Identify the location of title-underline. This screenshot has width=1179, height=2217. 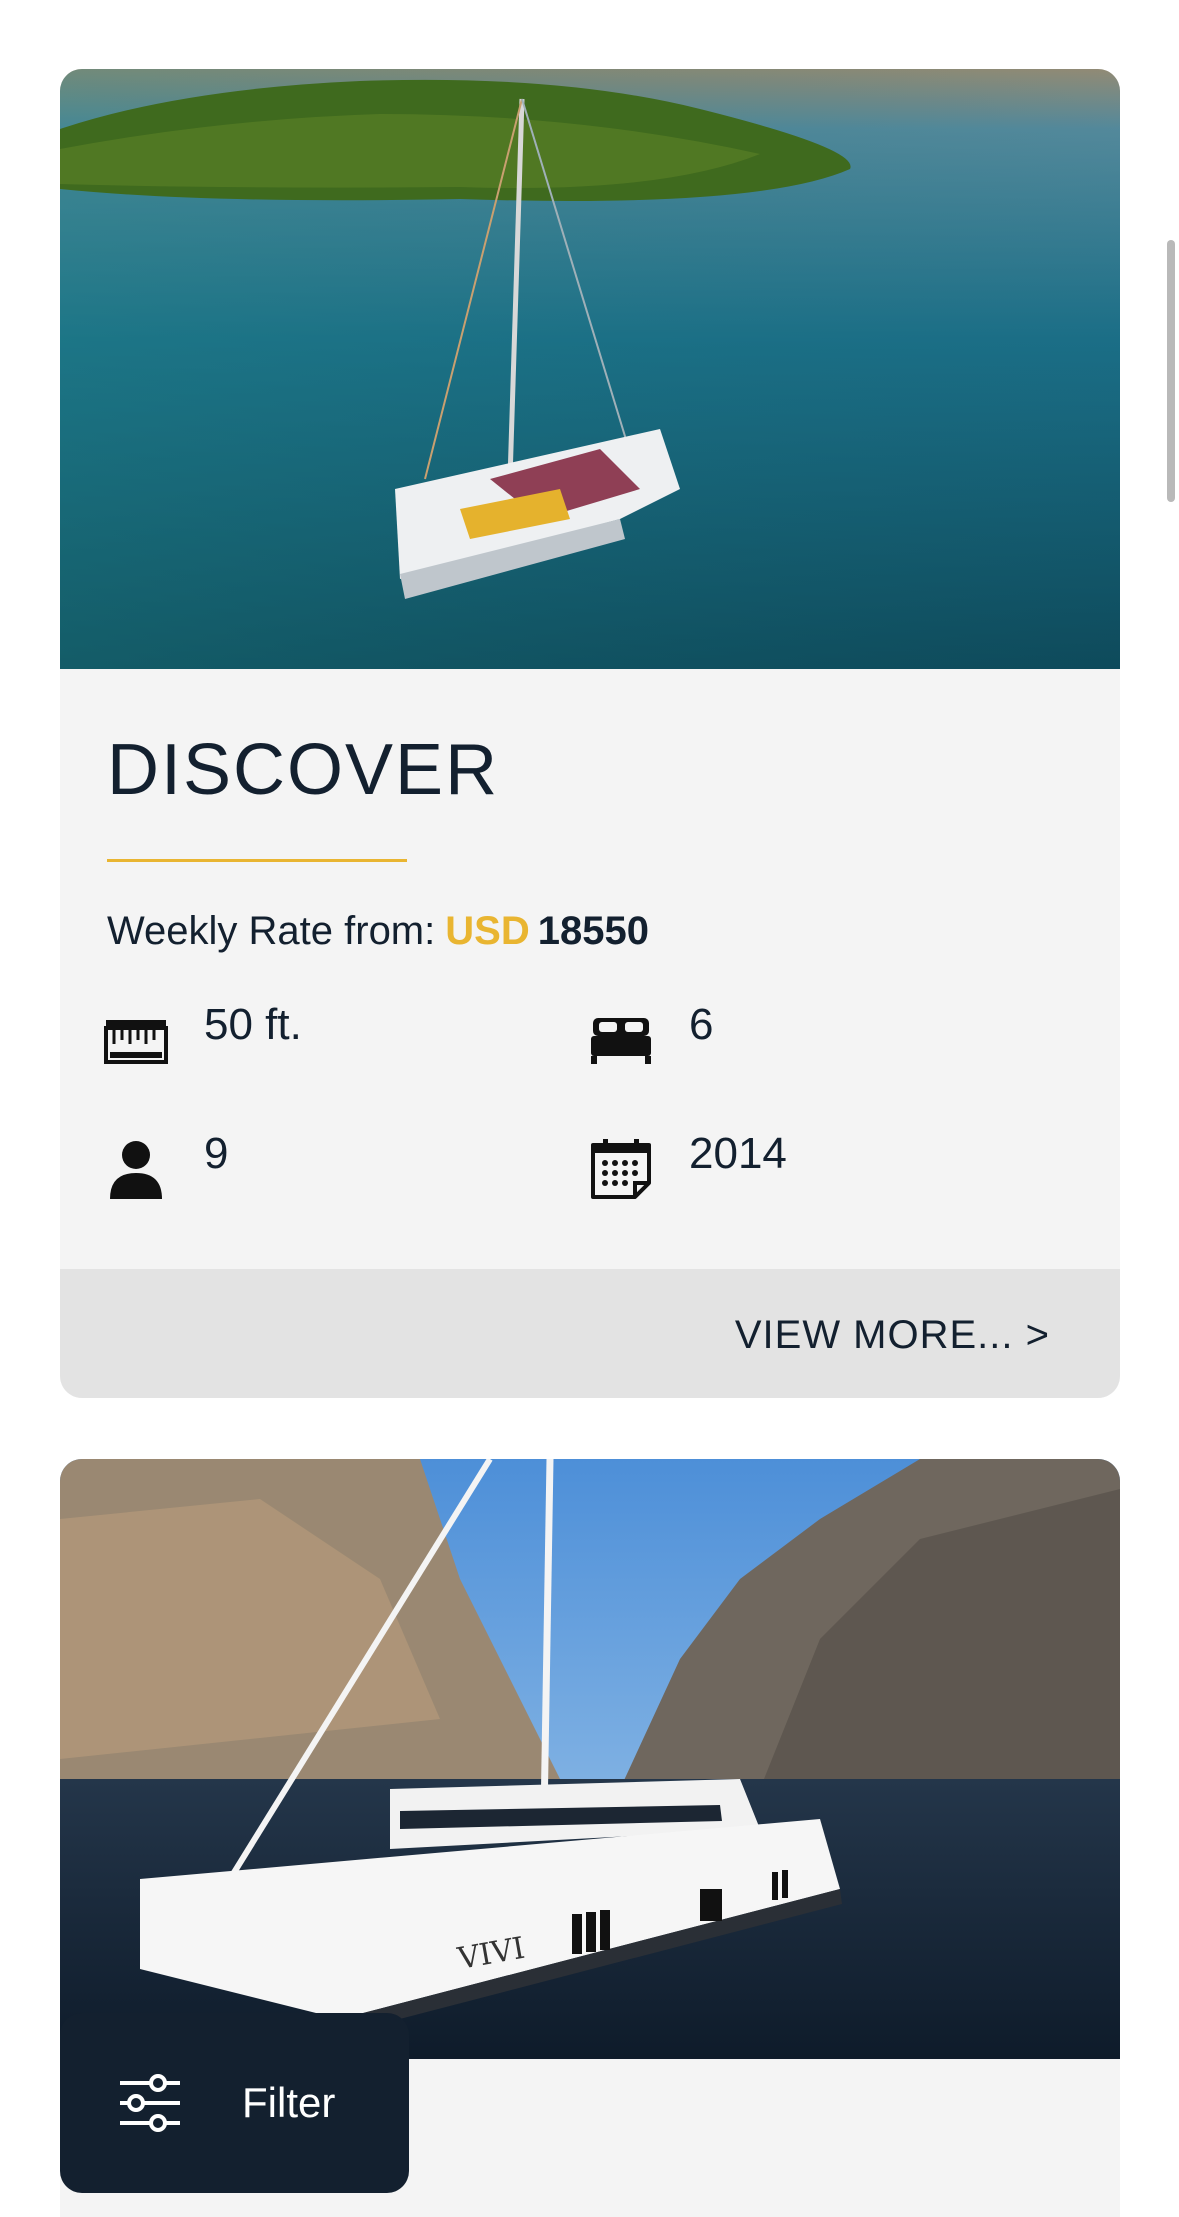
(257, 860).